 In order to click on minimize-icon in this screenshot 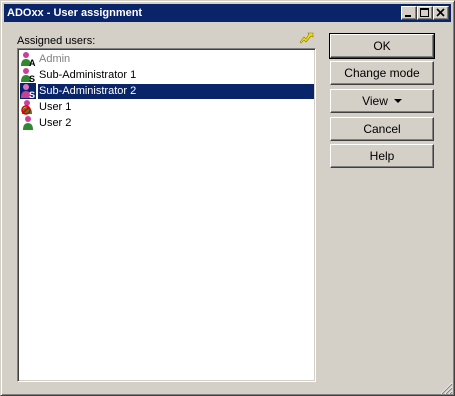, I will do `click(408, 16)`.